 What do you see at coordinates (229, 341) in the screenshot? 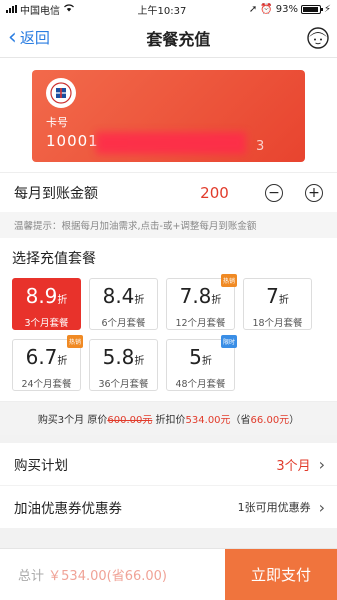
I see `package-tag: 限时` at bounding box center [229, 341].